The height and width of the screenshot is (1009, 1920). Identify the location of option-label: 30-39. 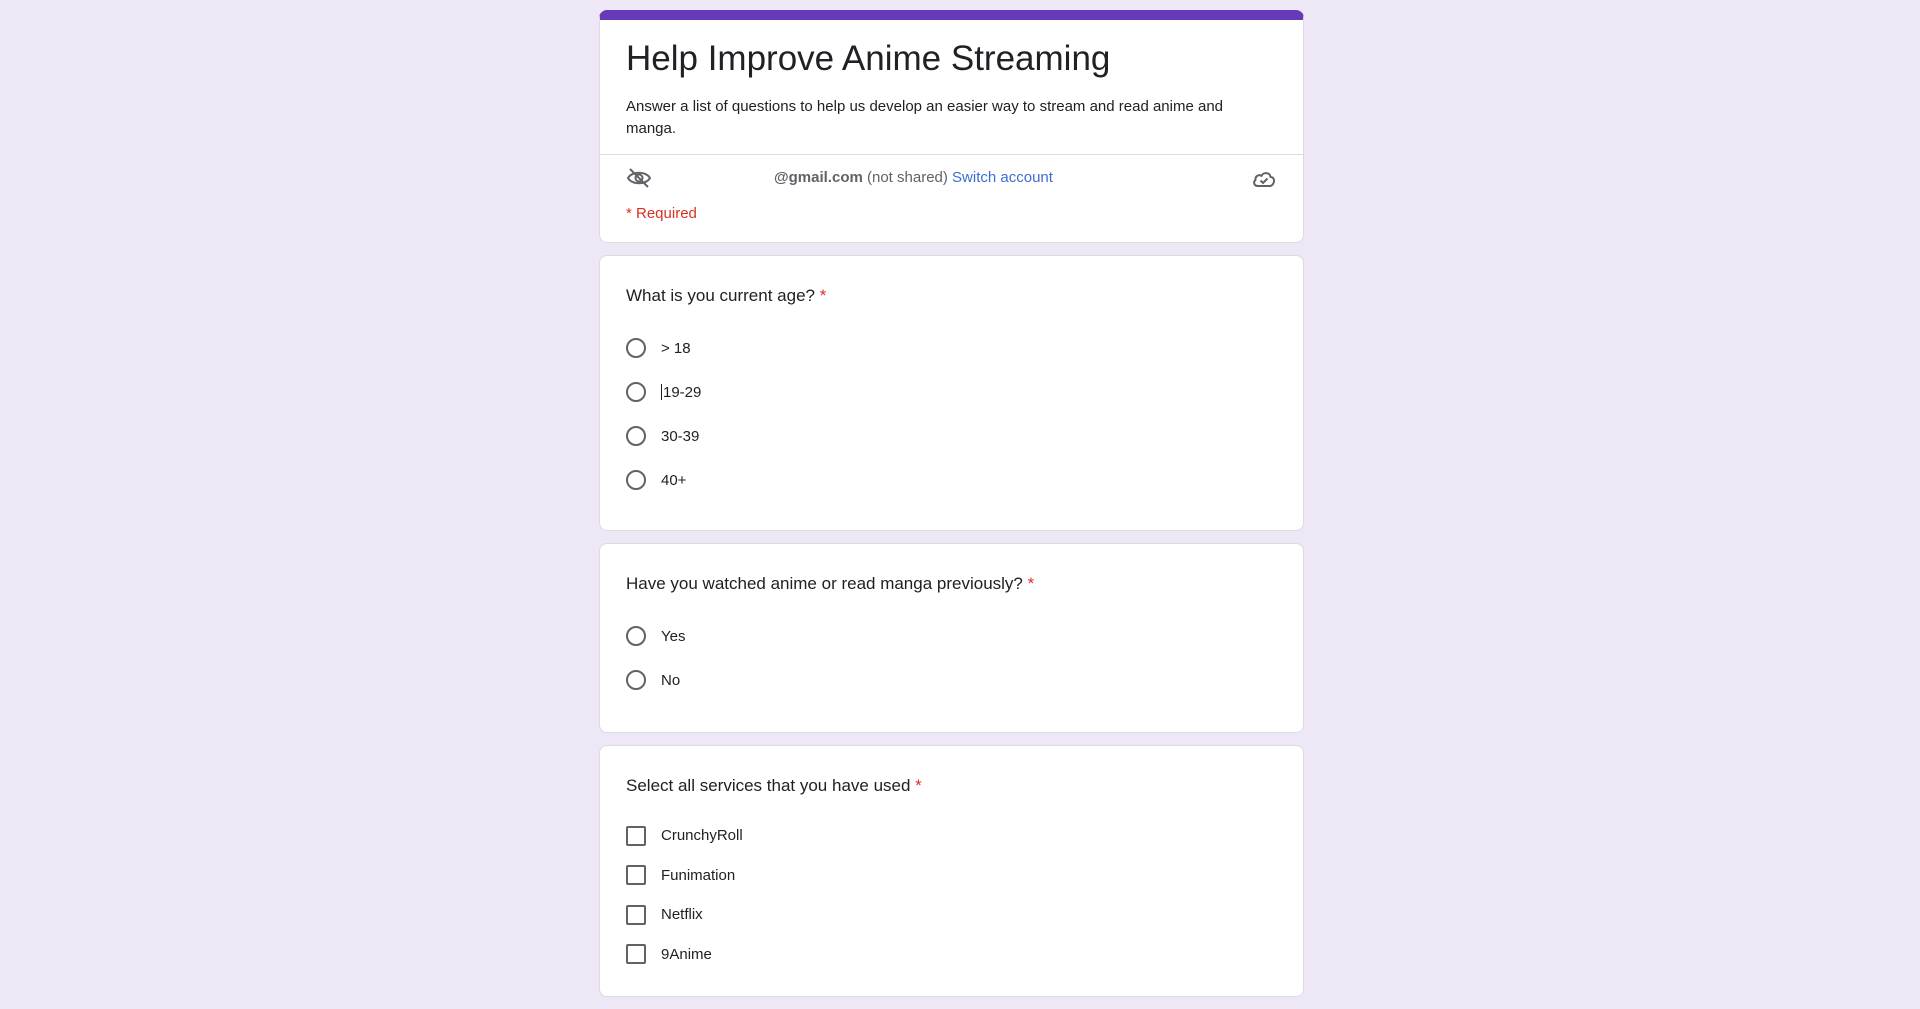
(680, 436).